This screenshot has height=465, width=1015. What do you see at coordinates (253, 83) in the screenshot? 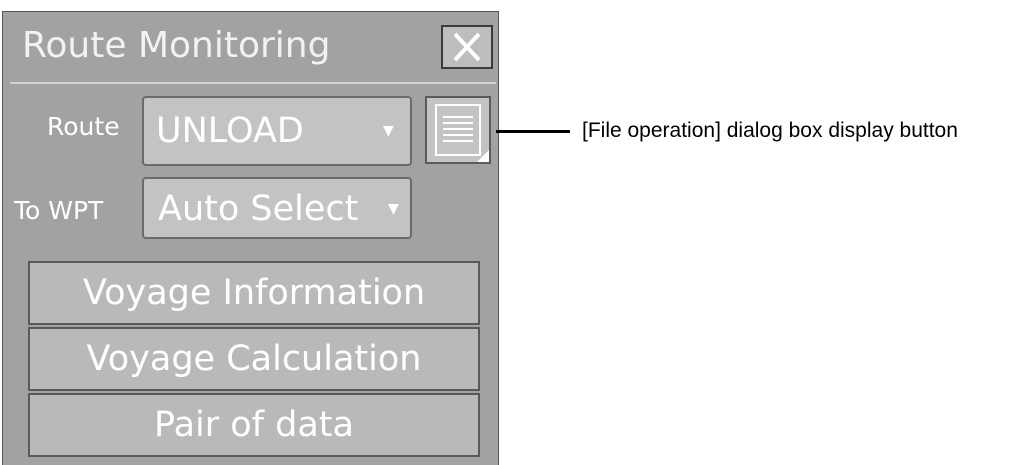
I see `title-divider` at bounding box center [253, 83].